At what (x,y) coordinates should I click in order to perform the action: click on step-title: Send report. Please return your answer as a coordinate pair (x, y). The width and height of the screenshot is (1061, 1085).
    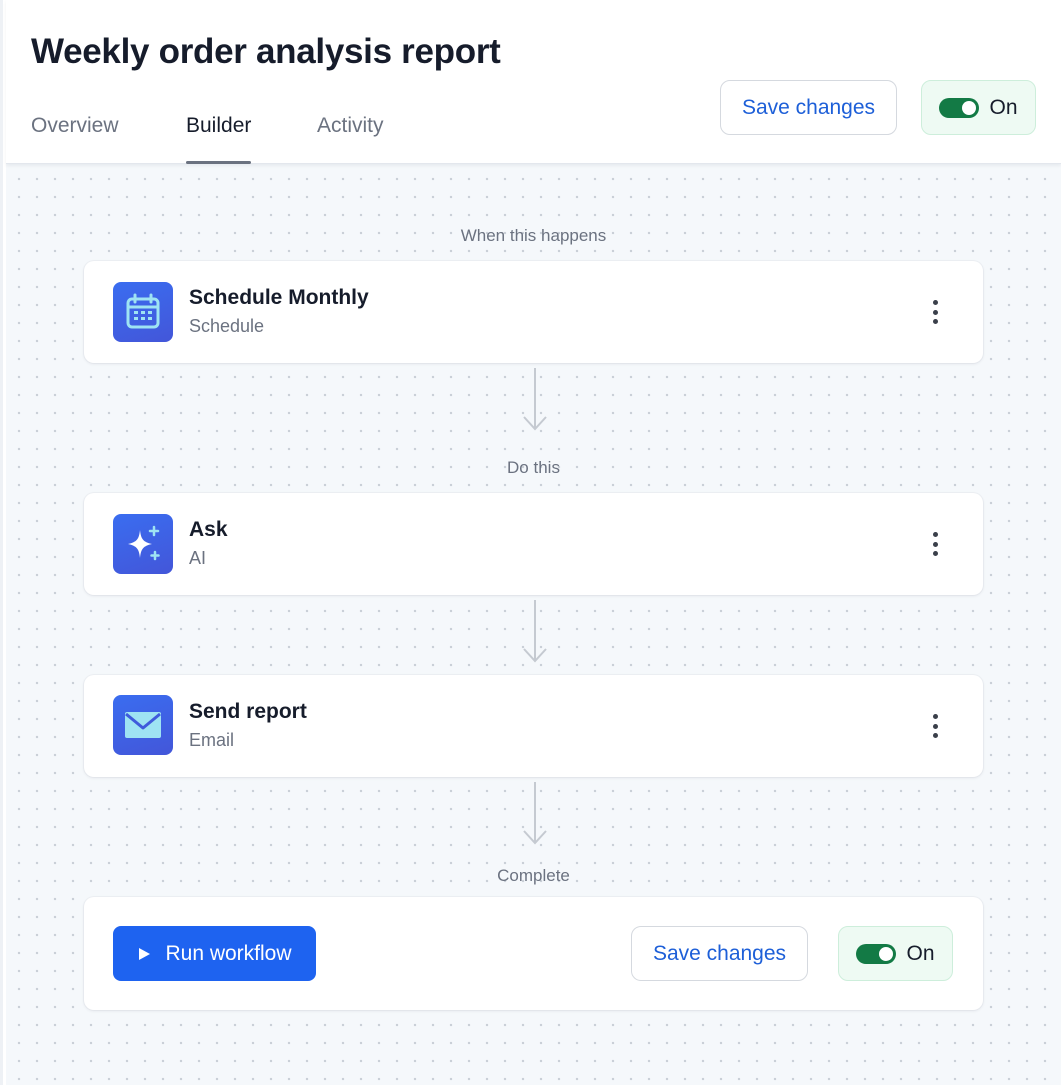
    Looking at the image, I should click on (248, 711).